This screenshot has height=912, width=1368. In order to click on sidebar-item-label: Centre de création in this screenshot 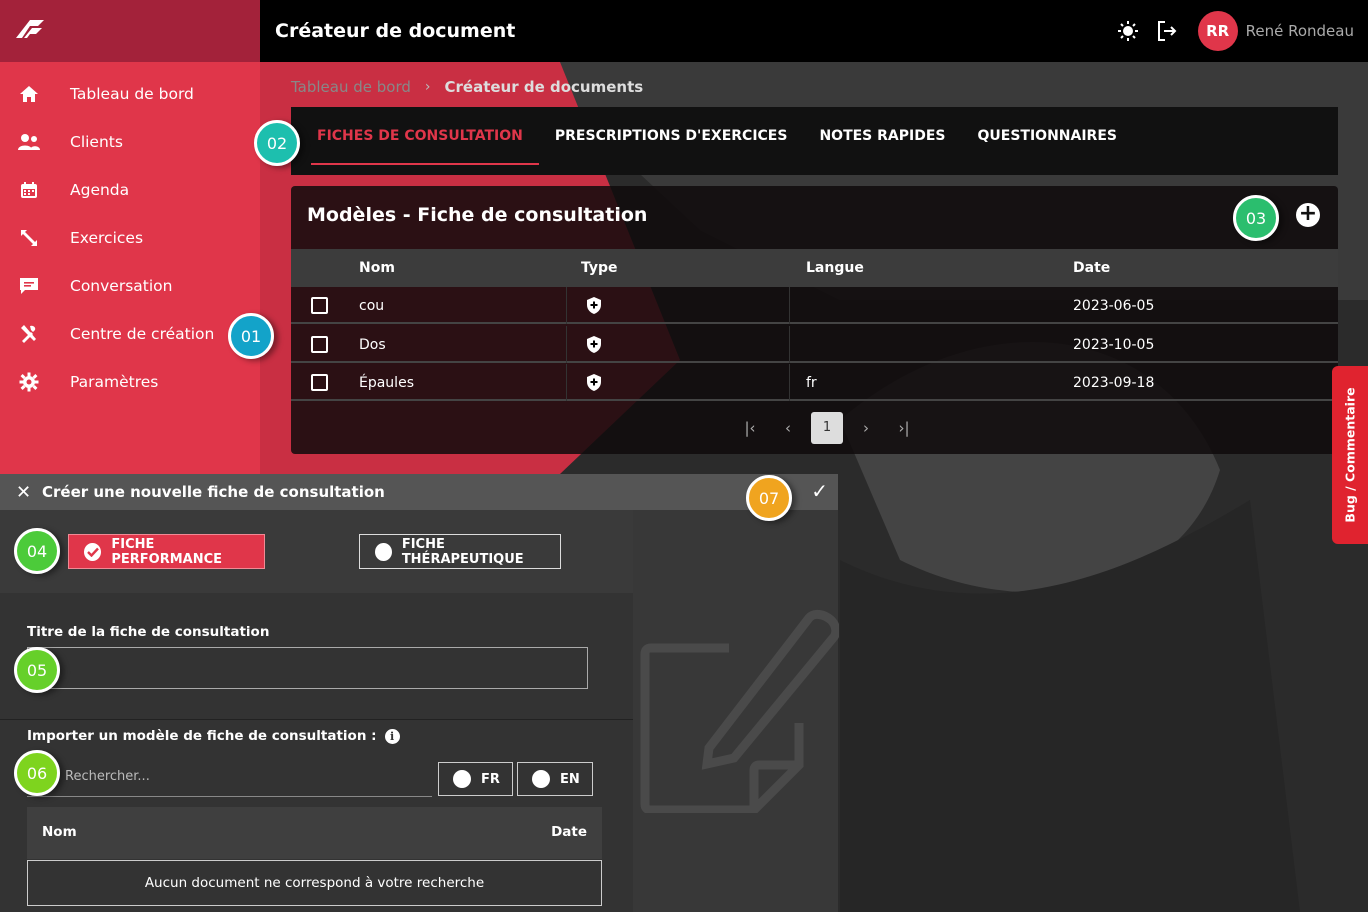, I will do `click(142, 334)`.